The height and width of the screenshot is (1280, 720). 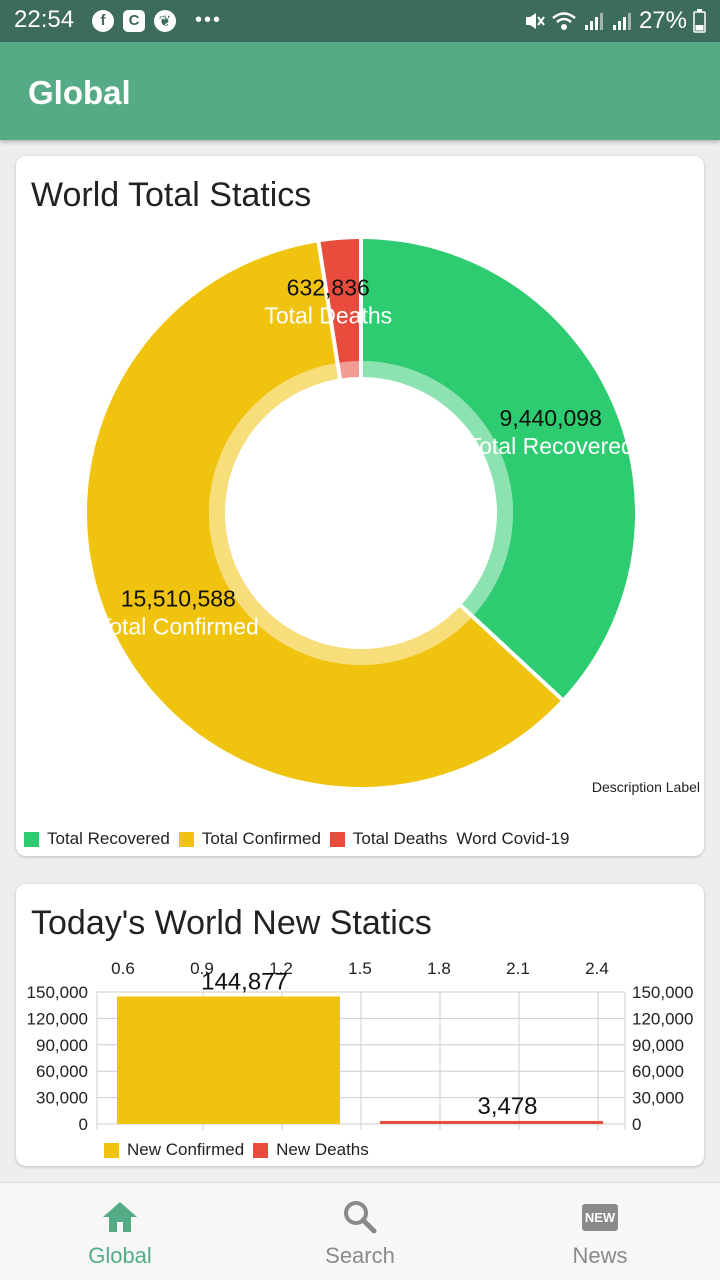 What do you see at coordinates (103, 20) in the screenshot?
I see `facebook-icon: f` at bounding box center [103, 20].